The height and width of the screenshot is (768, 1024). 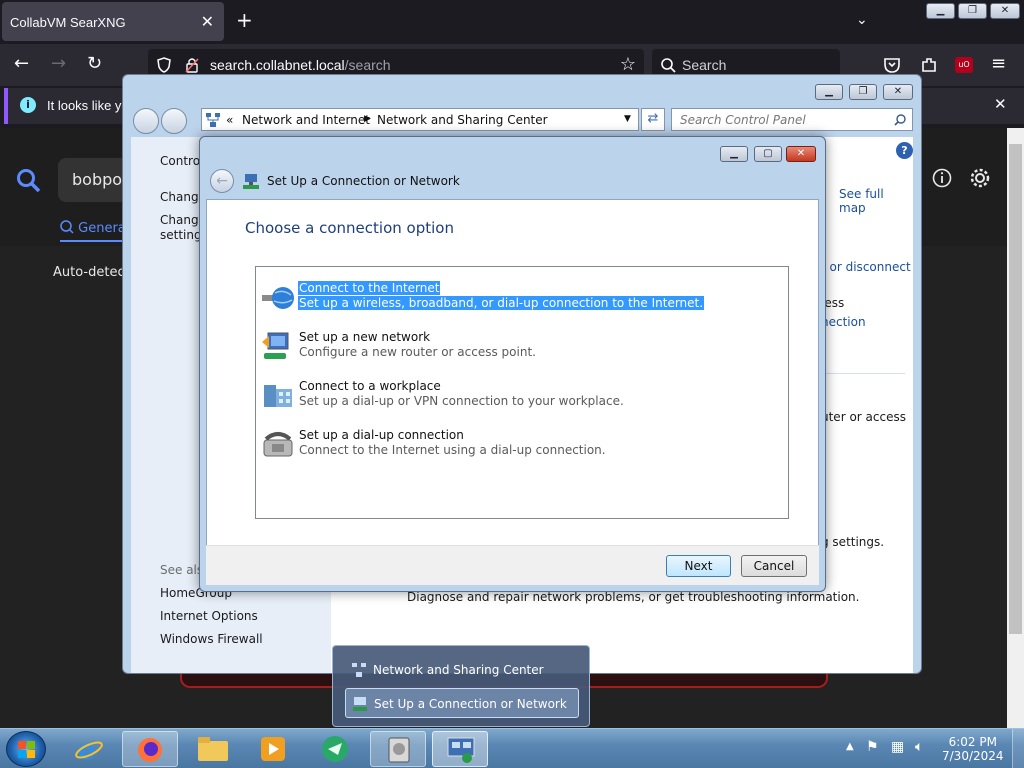 I want to click on start-button, so click(x=26, y=749).